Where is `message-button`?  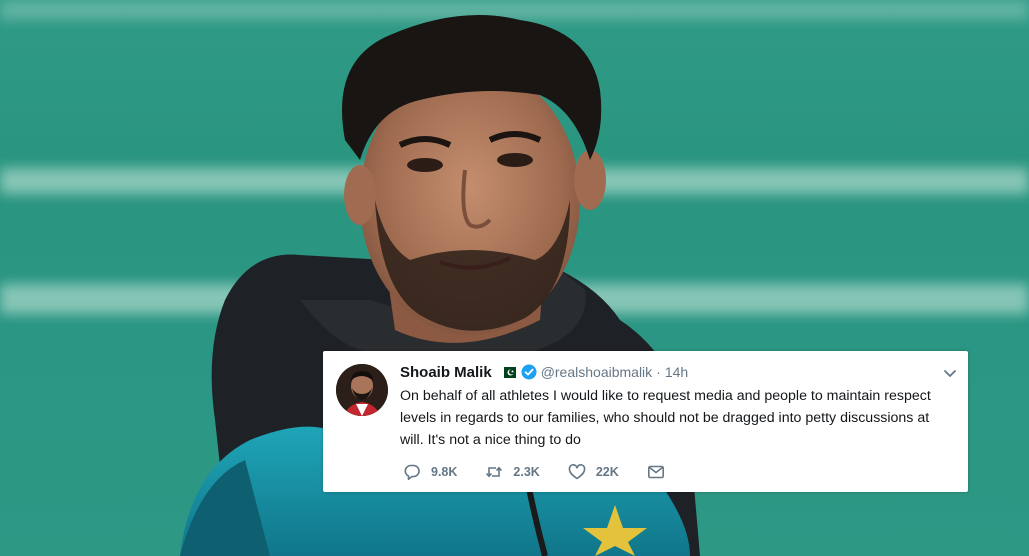
message-button is located at coordinates (656, 472).